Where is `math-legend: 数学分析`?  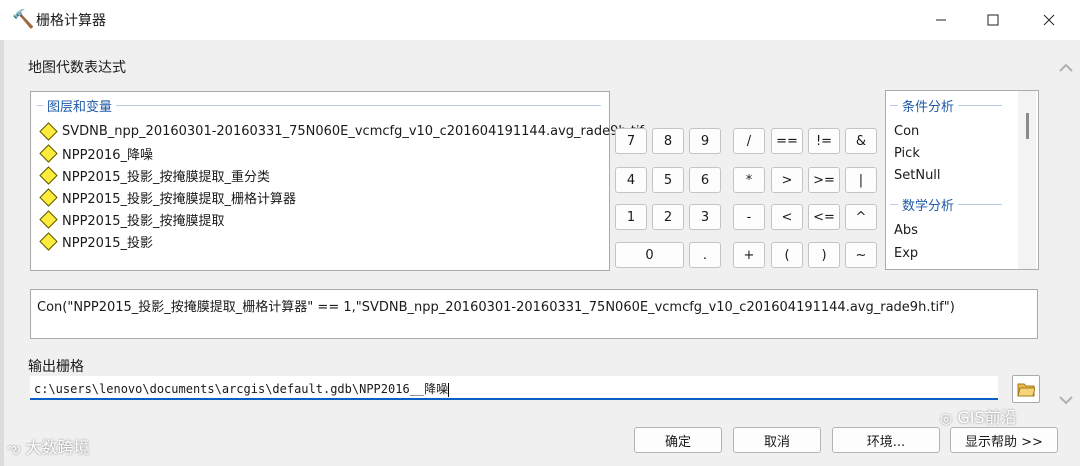 math-legend: 数学分析 is located at coordinates (928, 204).